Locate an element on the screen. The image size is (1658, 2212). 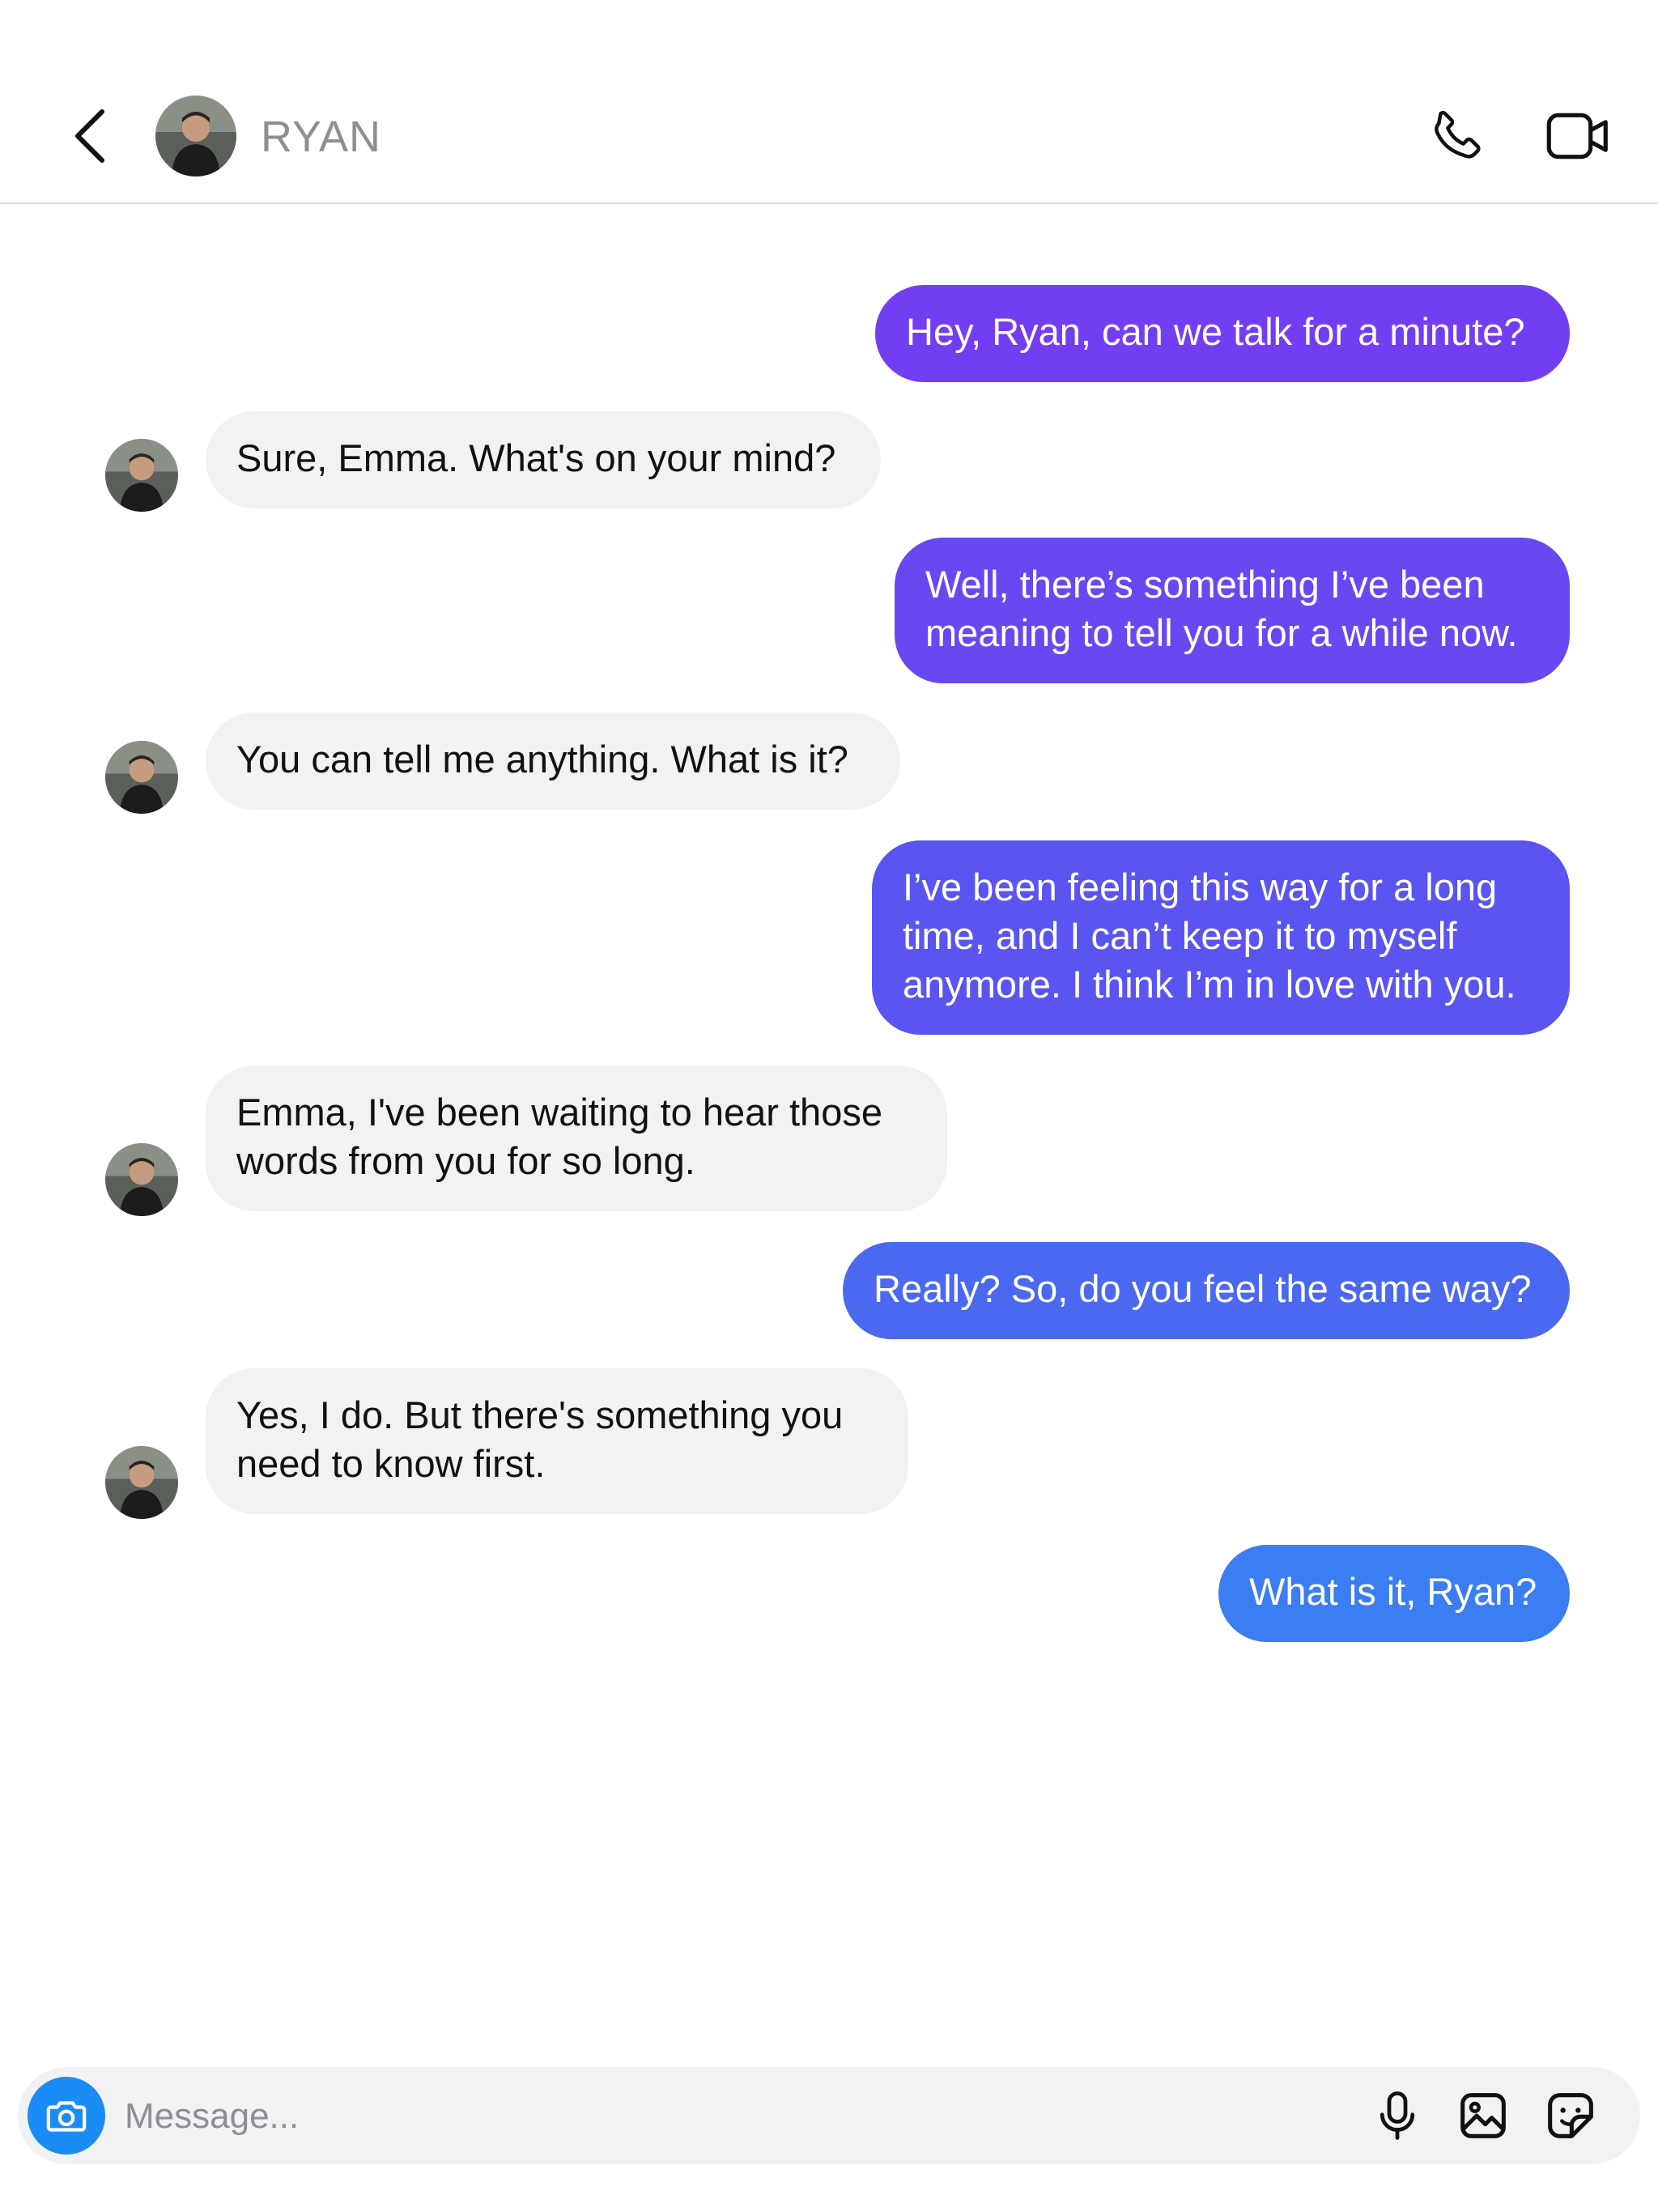
call-button is located at coordinates (1457, 136).